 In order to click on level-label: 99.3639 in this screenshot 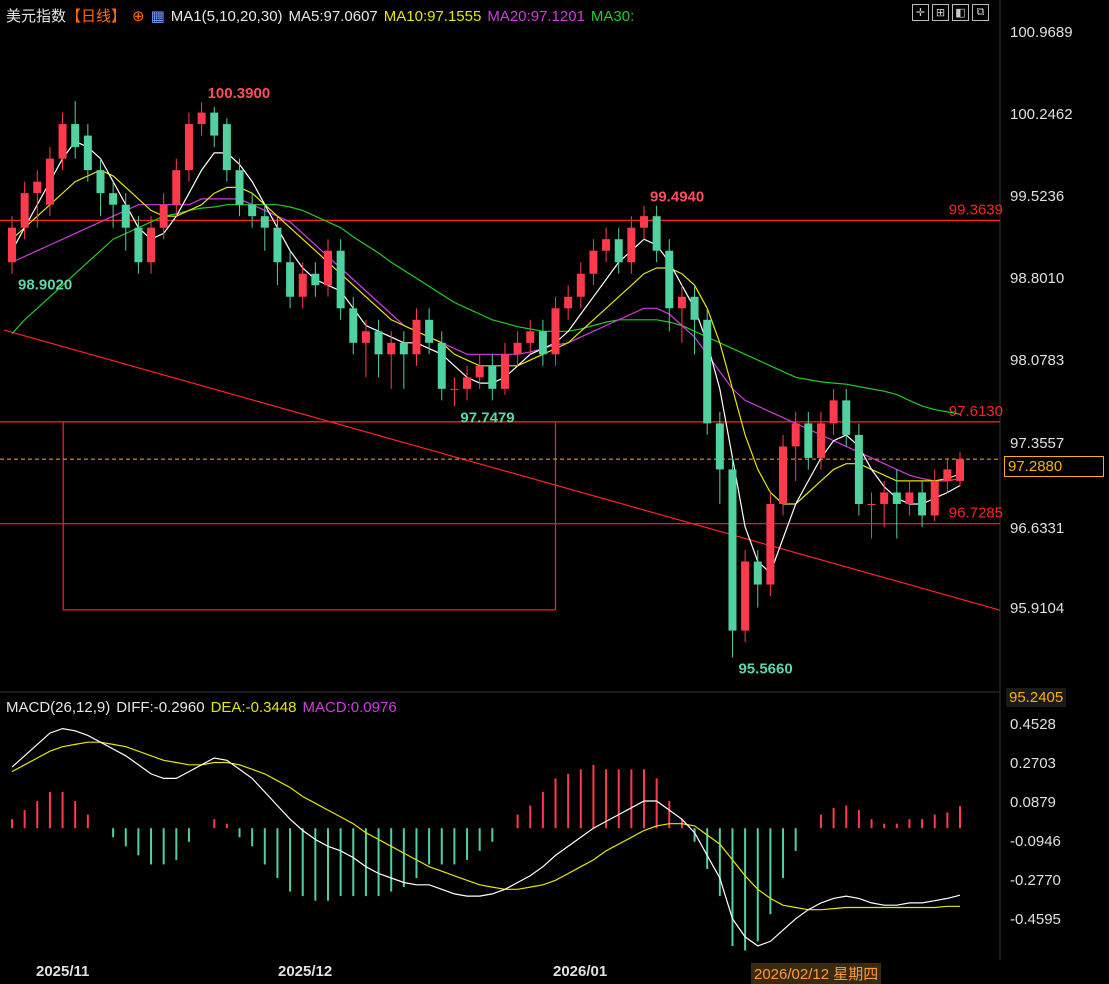, I will do `click(976, 209)`.